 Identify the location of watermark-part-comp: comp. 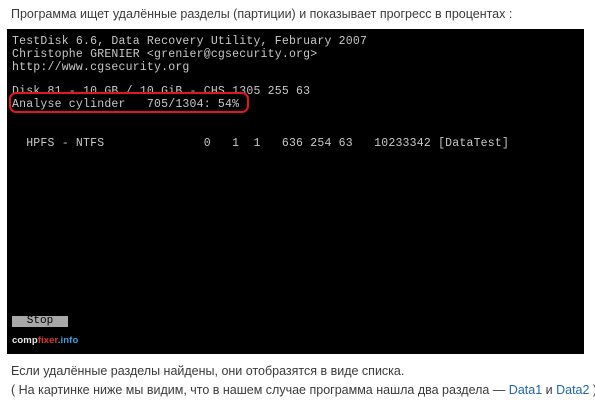
(25, 340).